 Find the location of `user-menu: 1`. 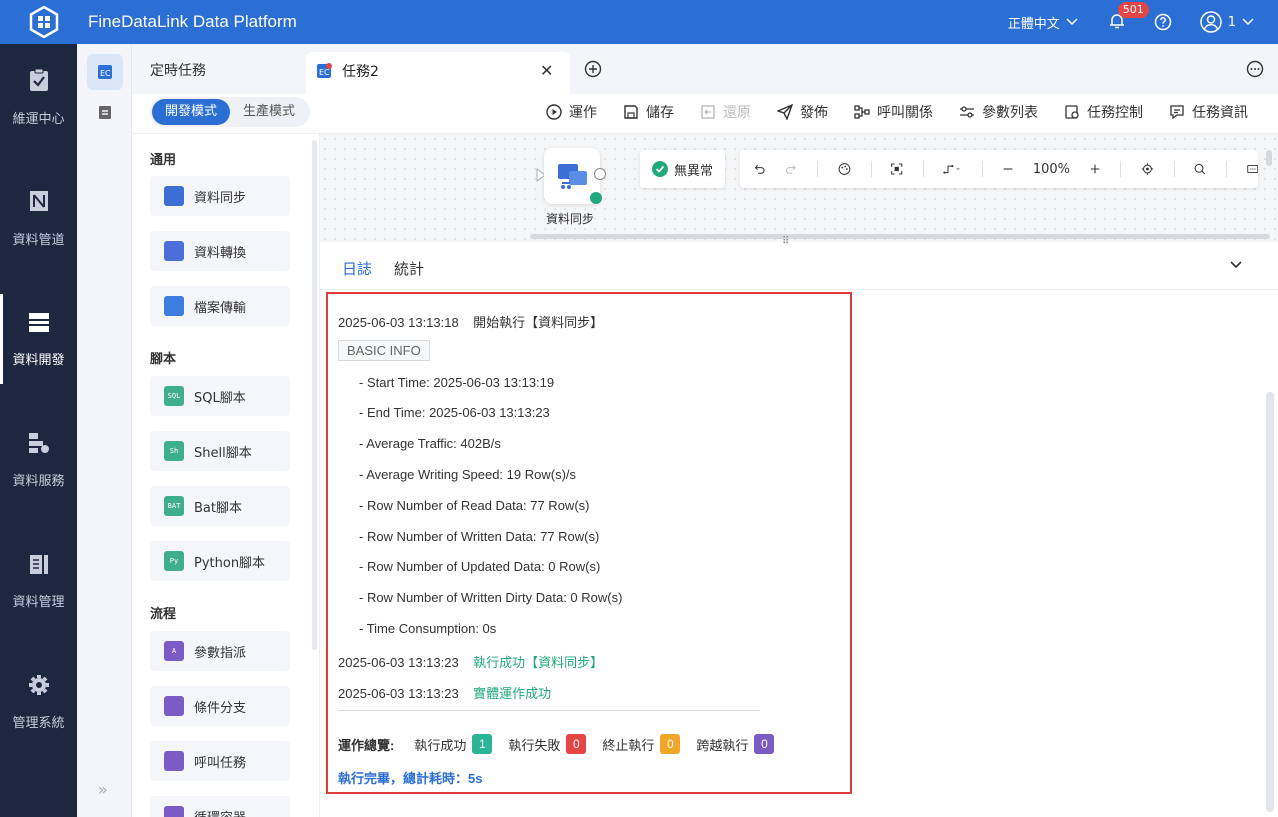

user-menu: 1 is located at coordinates (1226, 22).